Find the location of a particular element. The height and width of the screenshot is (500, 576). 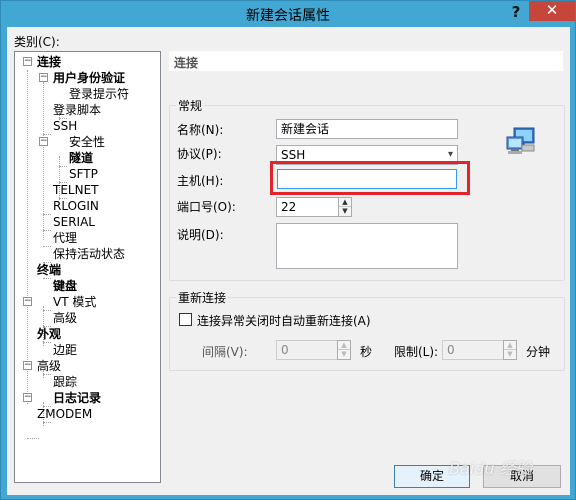

limit-label: 限制(L): is located at coordinates (416, 352).